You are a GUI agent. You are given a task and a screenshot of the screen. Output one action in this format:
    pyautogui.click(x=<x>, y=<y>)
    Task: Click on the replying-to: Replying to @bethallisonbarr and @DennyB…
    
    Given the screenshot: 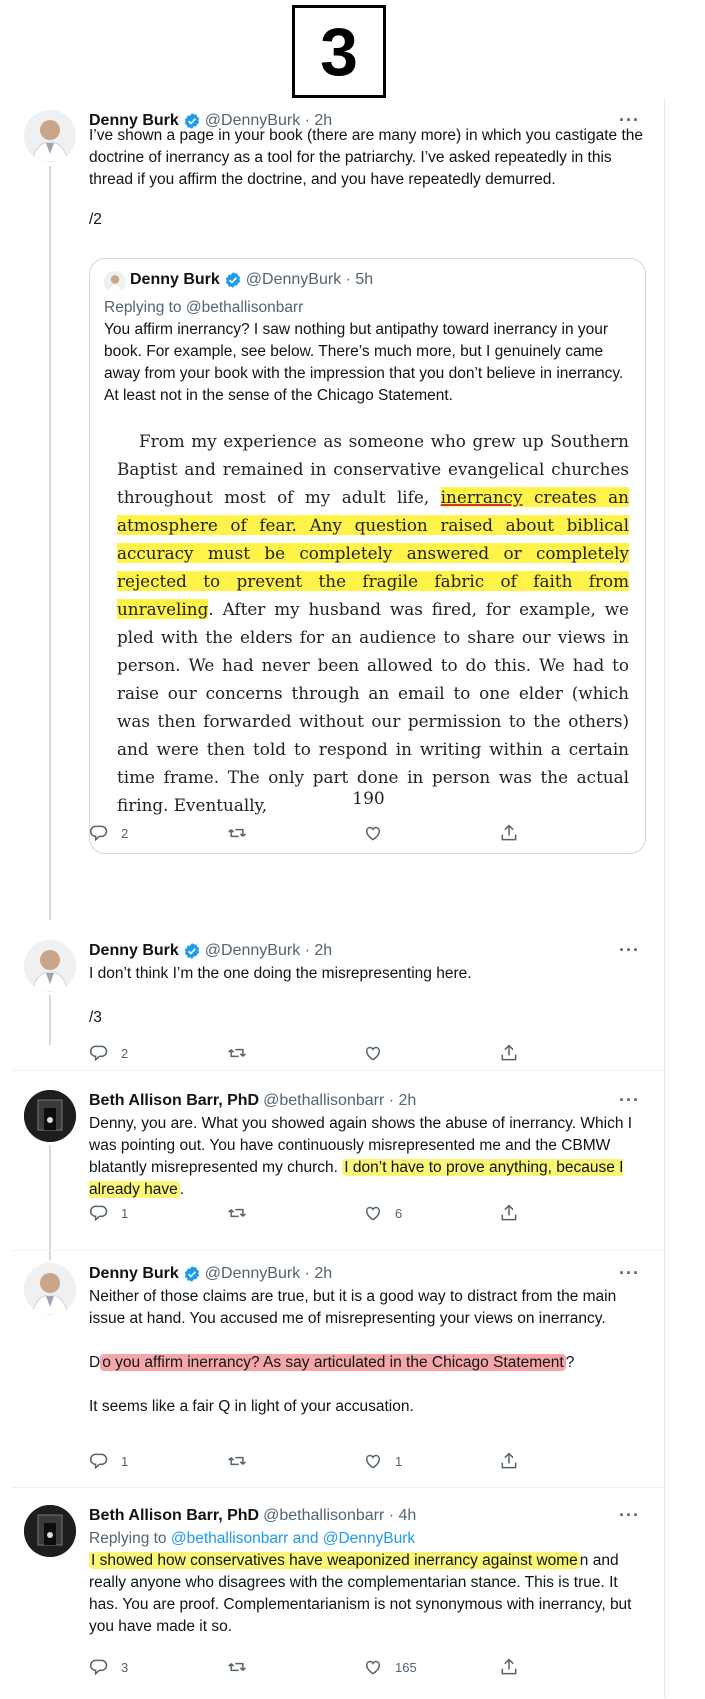 What is the action you would take?
    pyautogui.click(x=369, y=1539)
    